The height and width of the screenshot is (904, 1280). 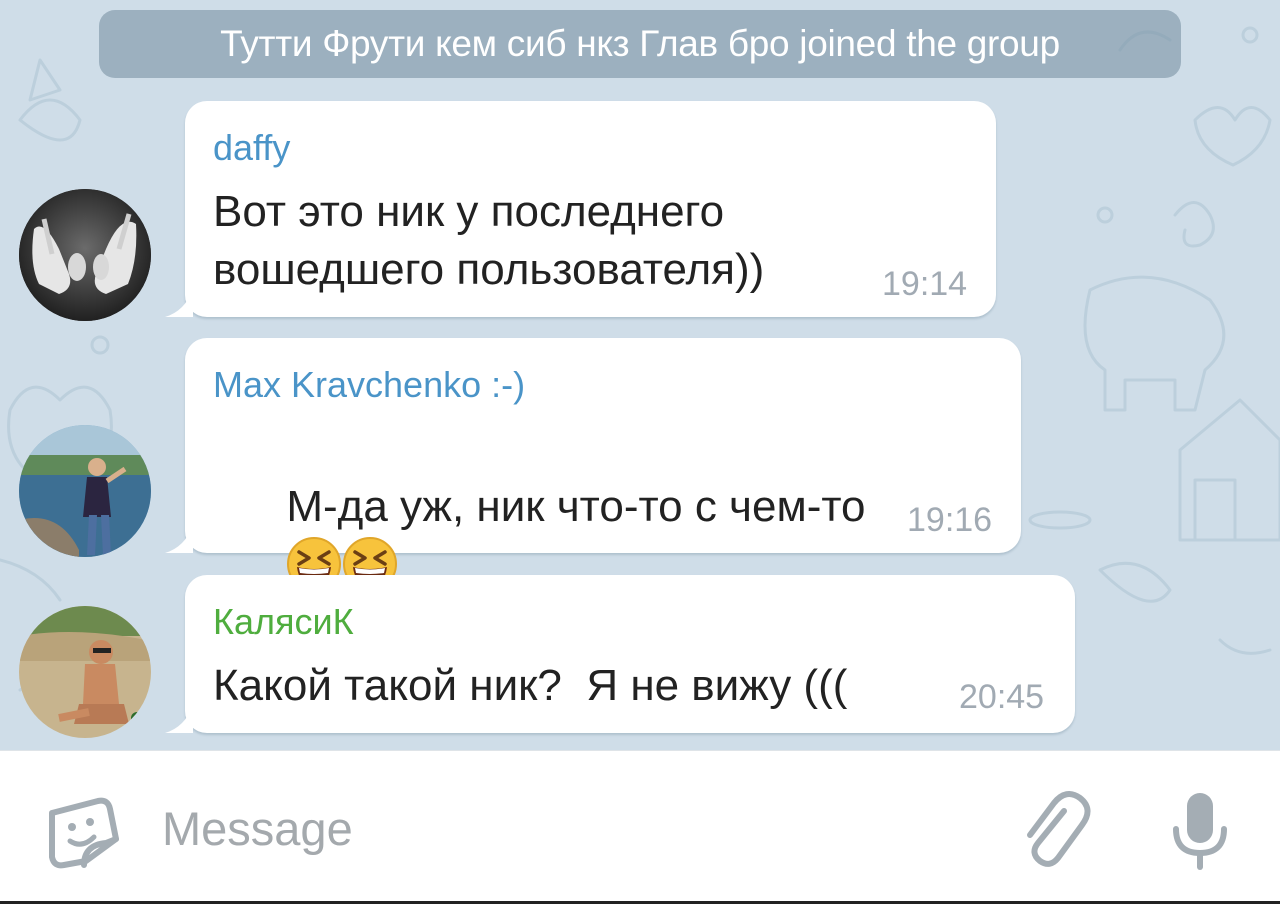 What do you see at coordinates (530, 685) in the screenshot?
I see `message-text: Какой такой ник? Я не вижу (((` at bounding box center [530, 685].